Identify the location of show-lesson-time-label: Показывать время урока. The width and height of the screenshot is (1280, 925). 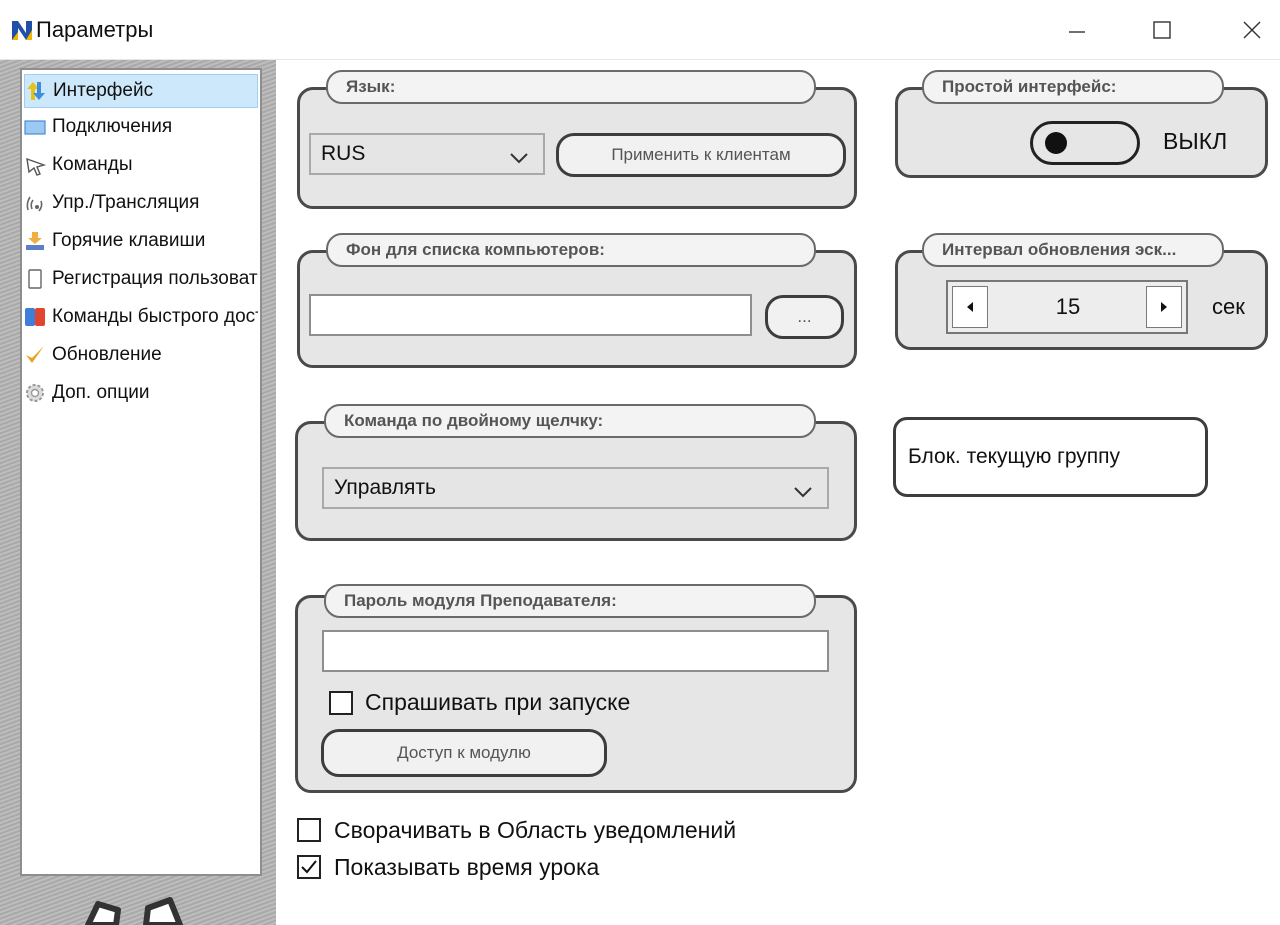
(467, 867).